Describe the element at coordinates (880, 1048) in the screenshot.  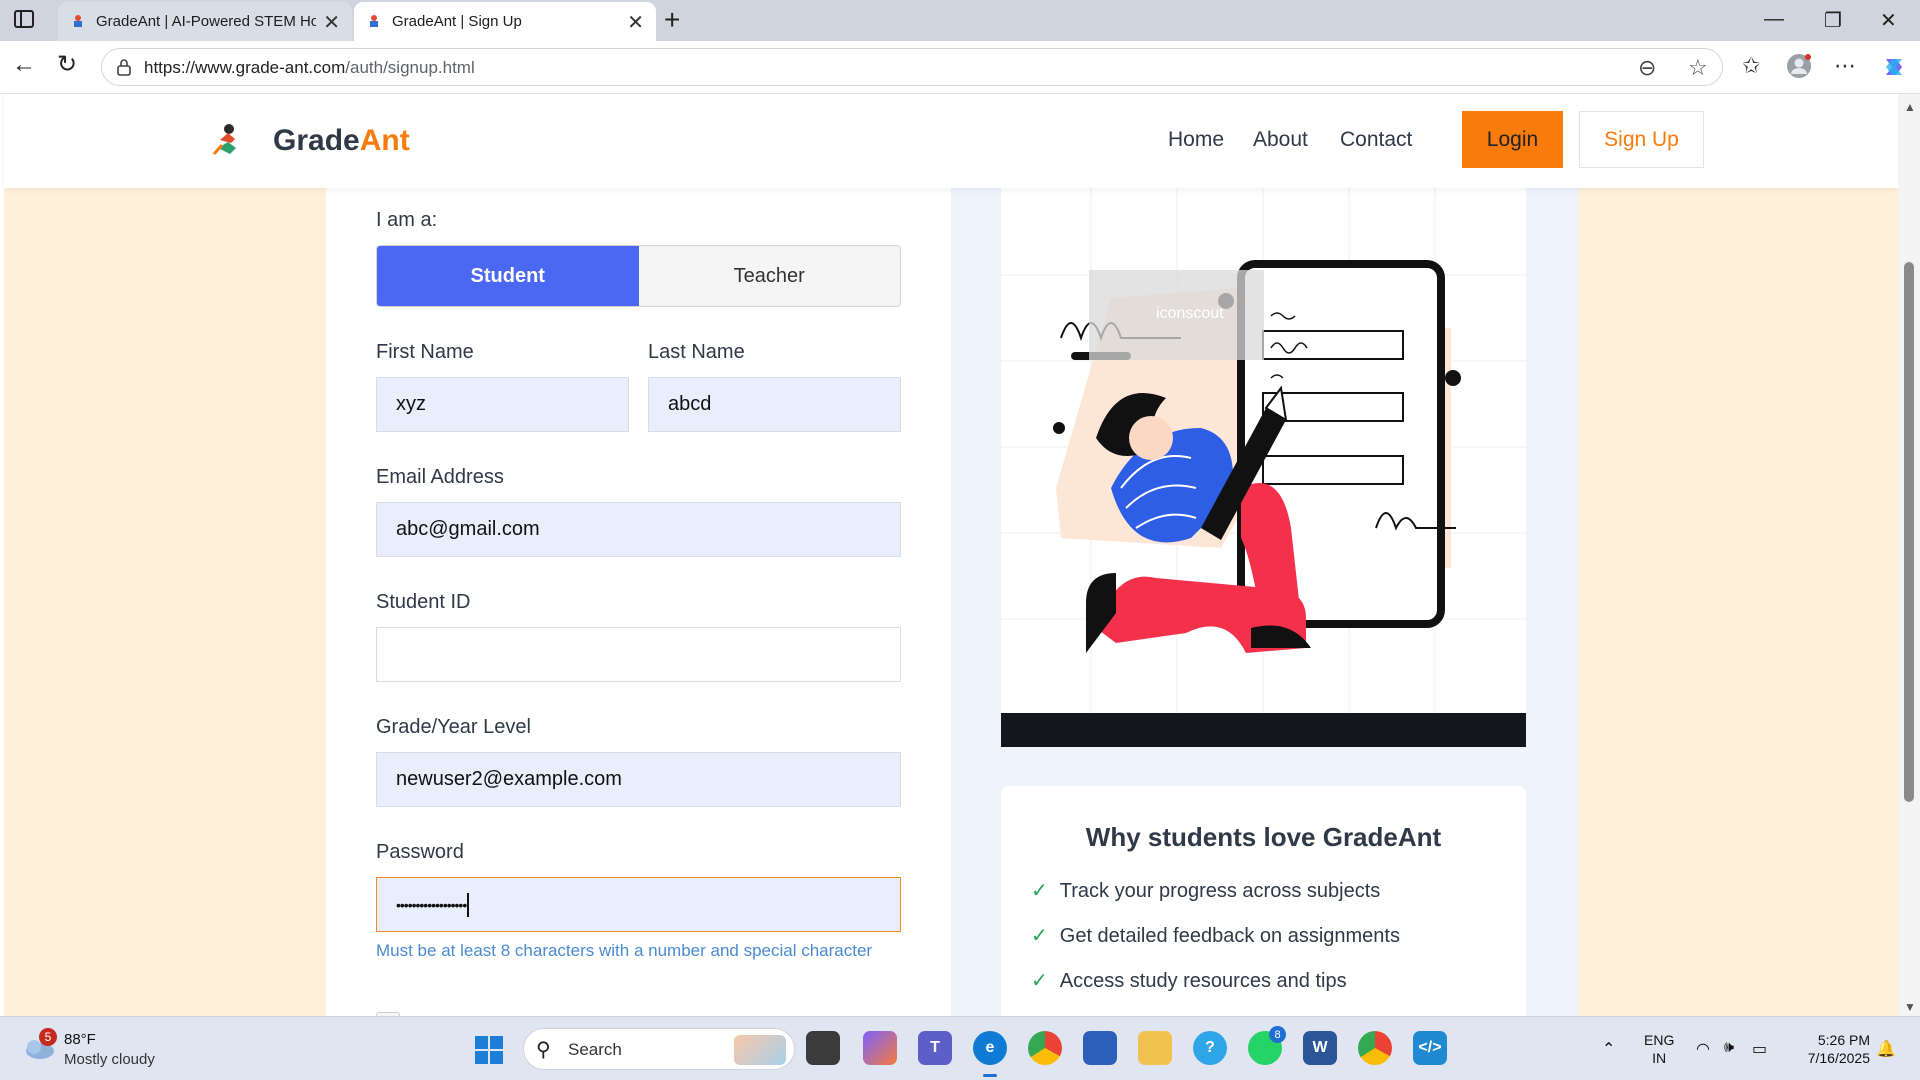
I see `copilot-app-icon` at that location.